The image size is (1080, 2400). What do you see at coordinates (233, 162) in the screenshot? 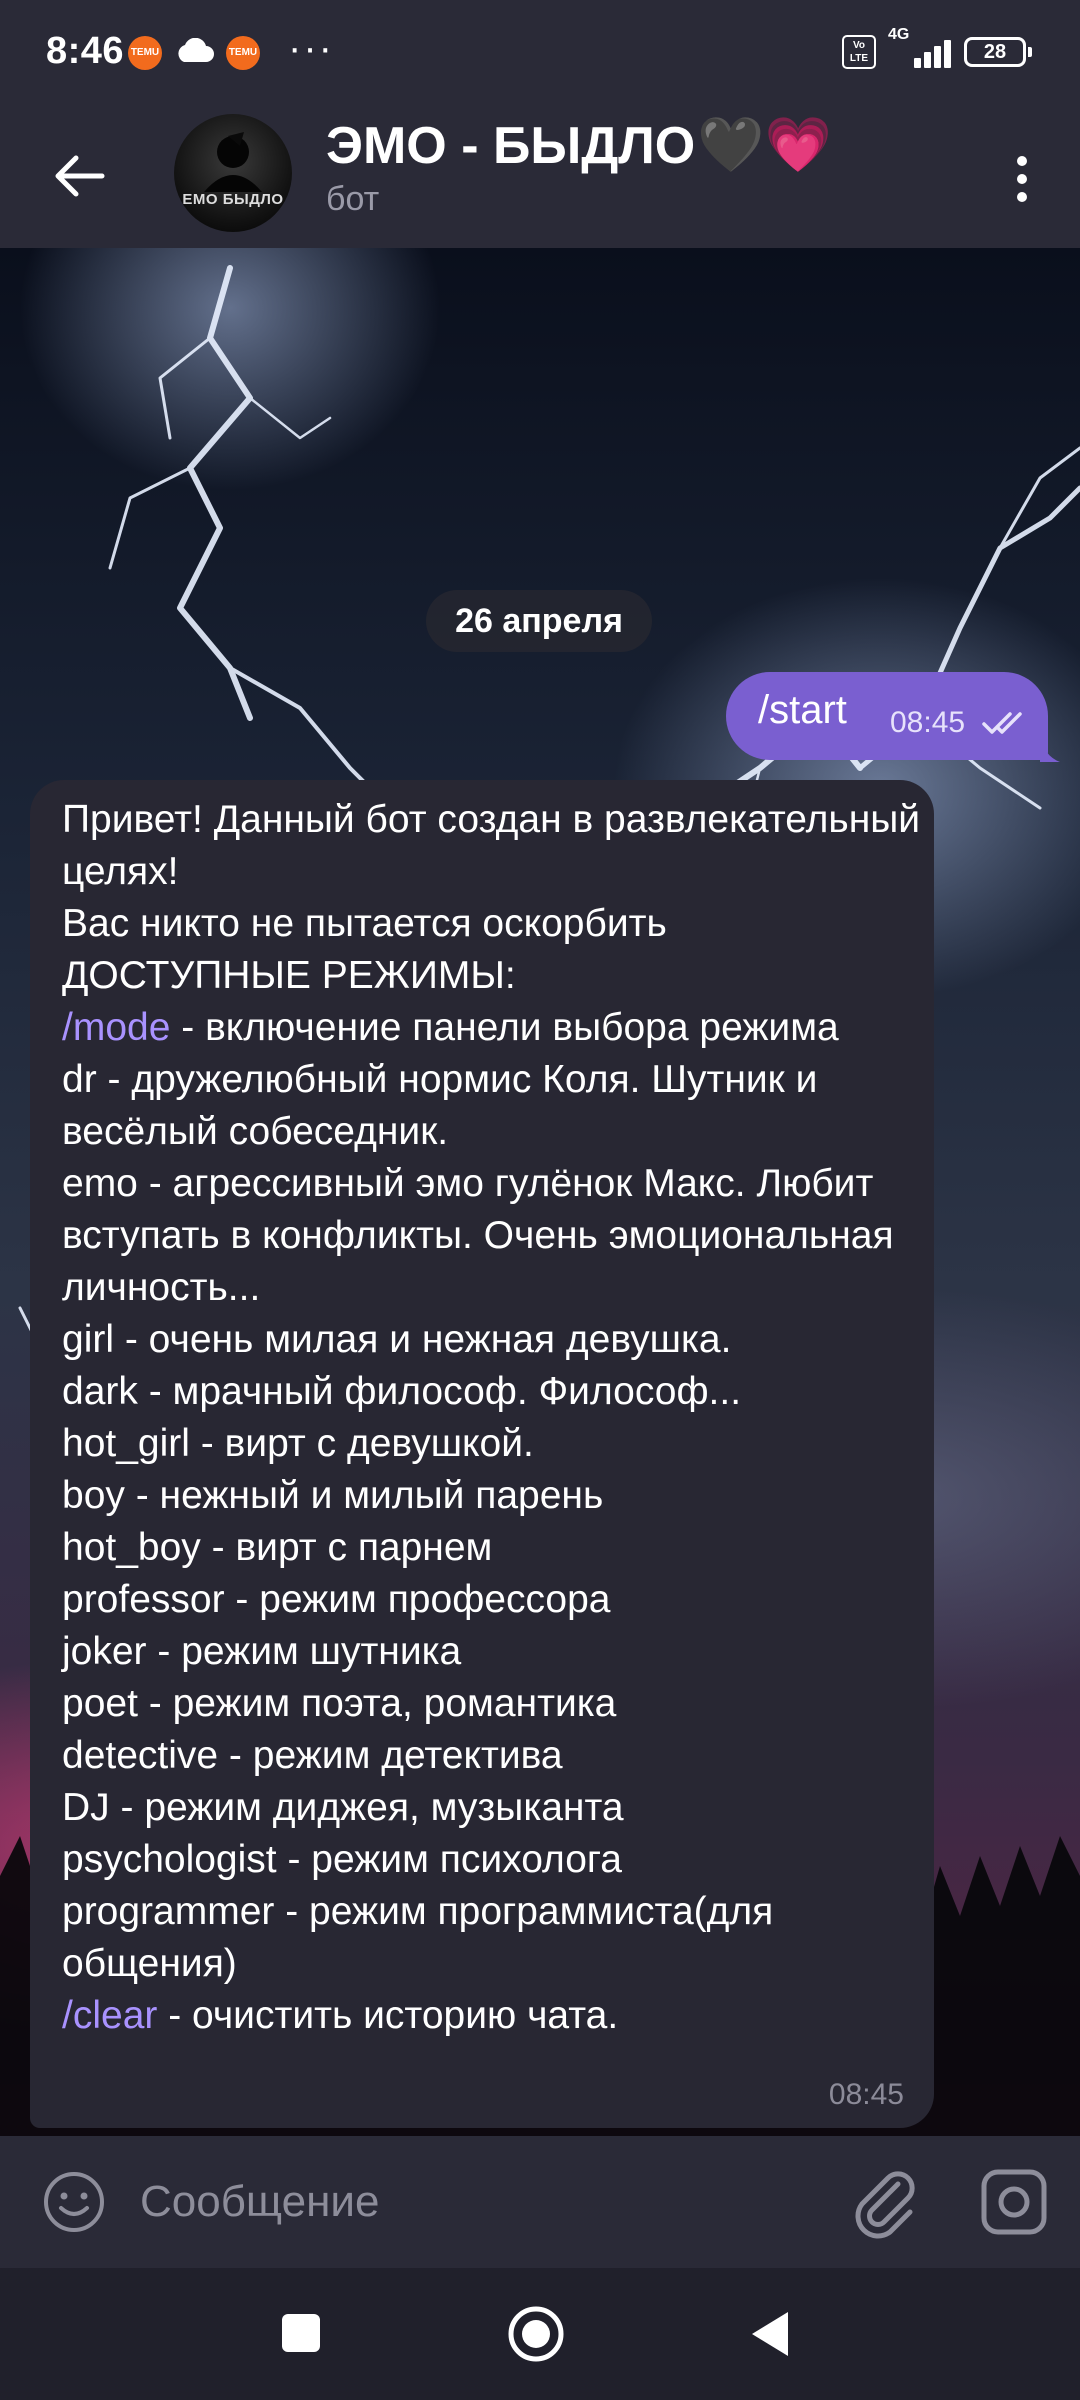
I see `avatar-figure-icon` at bounding box center [233, 162].